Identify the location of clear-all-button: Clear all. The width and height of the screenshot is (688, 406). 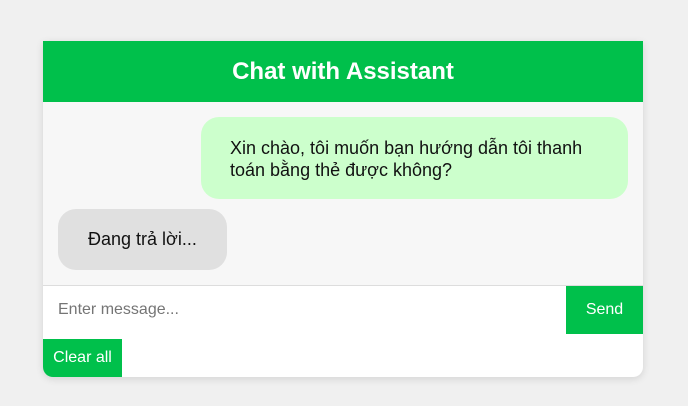
(82, 358).